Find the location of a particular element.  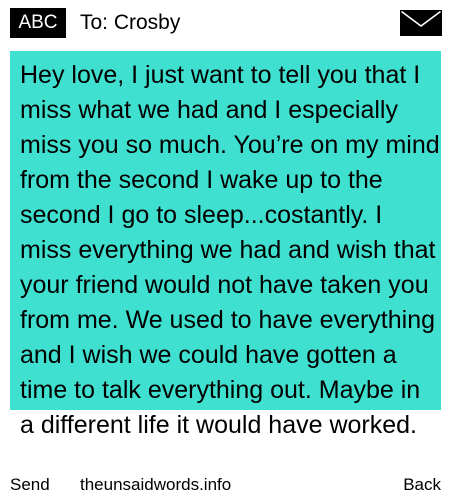

send-button: Send is located at coordinates (30, 485).